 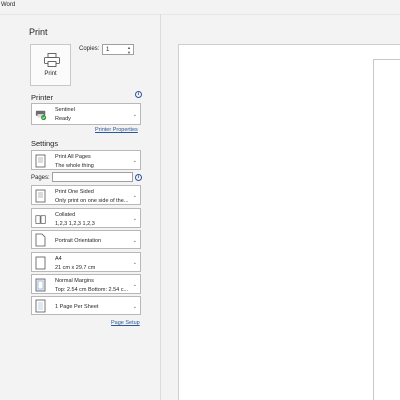 What do you see at coordinates (118, 49) in the screenshot?
I see `copies-stepper: 1 ▲ ▼` at bounding box center [118, 49].